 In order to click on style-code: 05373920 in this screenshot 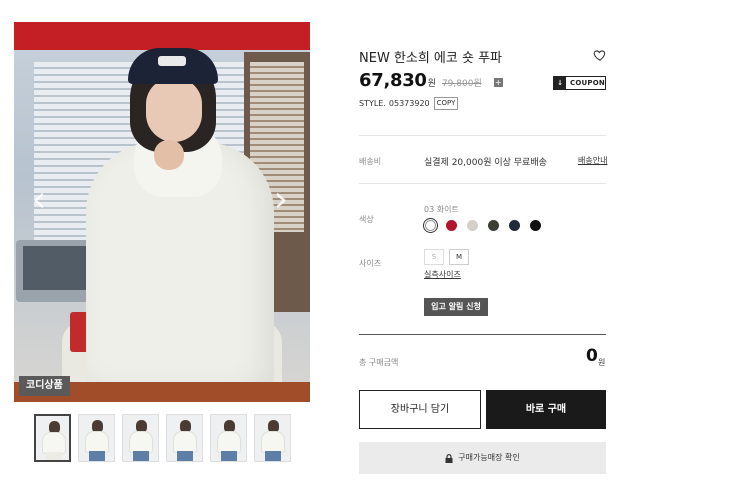, I will do `click(409, 103)`.